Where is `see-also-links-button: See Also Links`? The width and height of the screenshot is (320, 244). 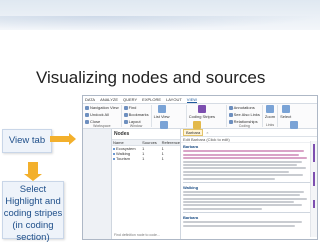 see-also-links-button: See Also Links is located at coordinates (244, 114).